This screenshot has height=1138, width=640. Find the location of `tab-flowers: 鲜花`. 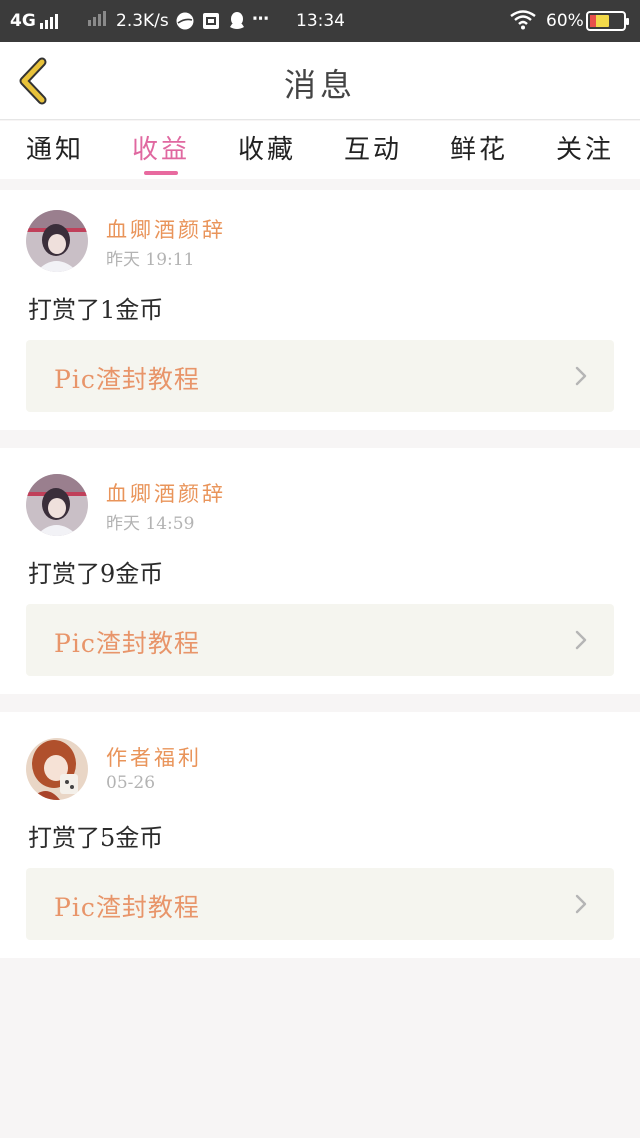

tab-flowers: 鲜花 is located at coordinates (479, 152).